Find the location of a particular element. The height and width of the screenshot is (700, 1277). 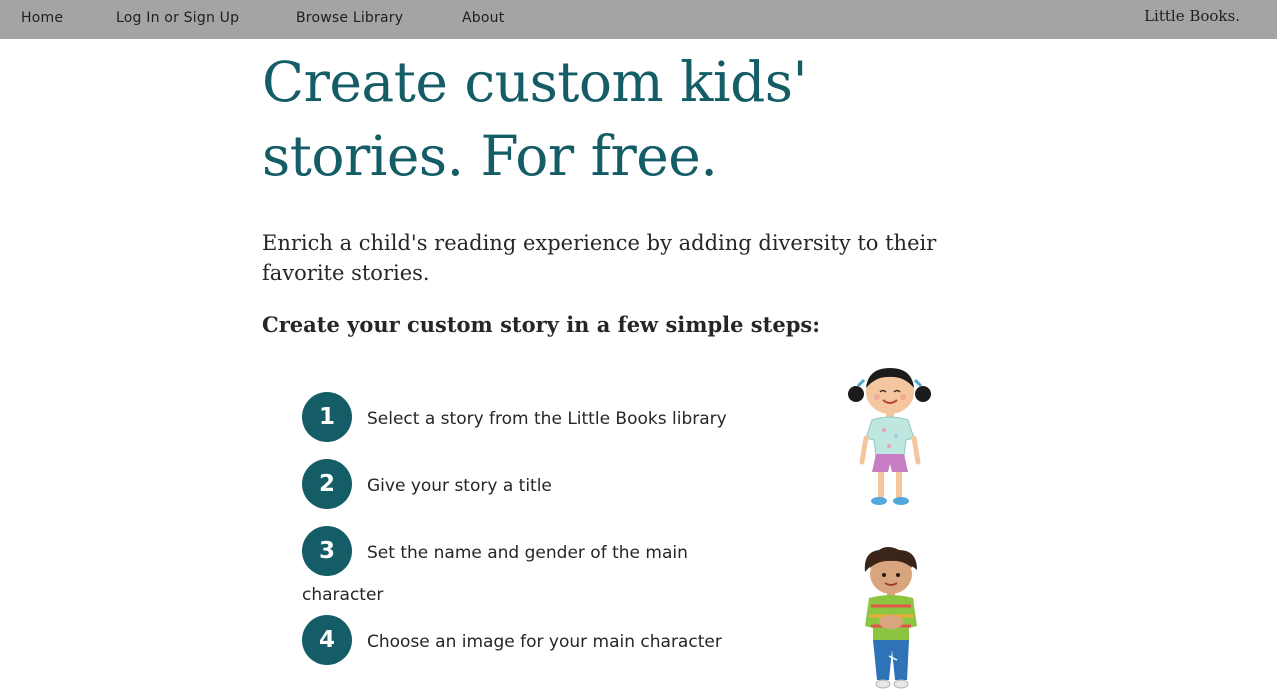

nav-home-link: Home is located at coordinates (42, 18).